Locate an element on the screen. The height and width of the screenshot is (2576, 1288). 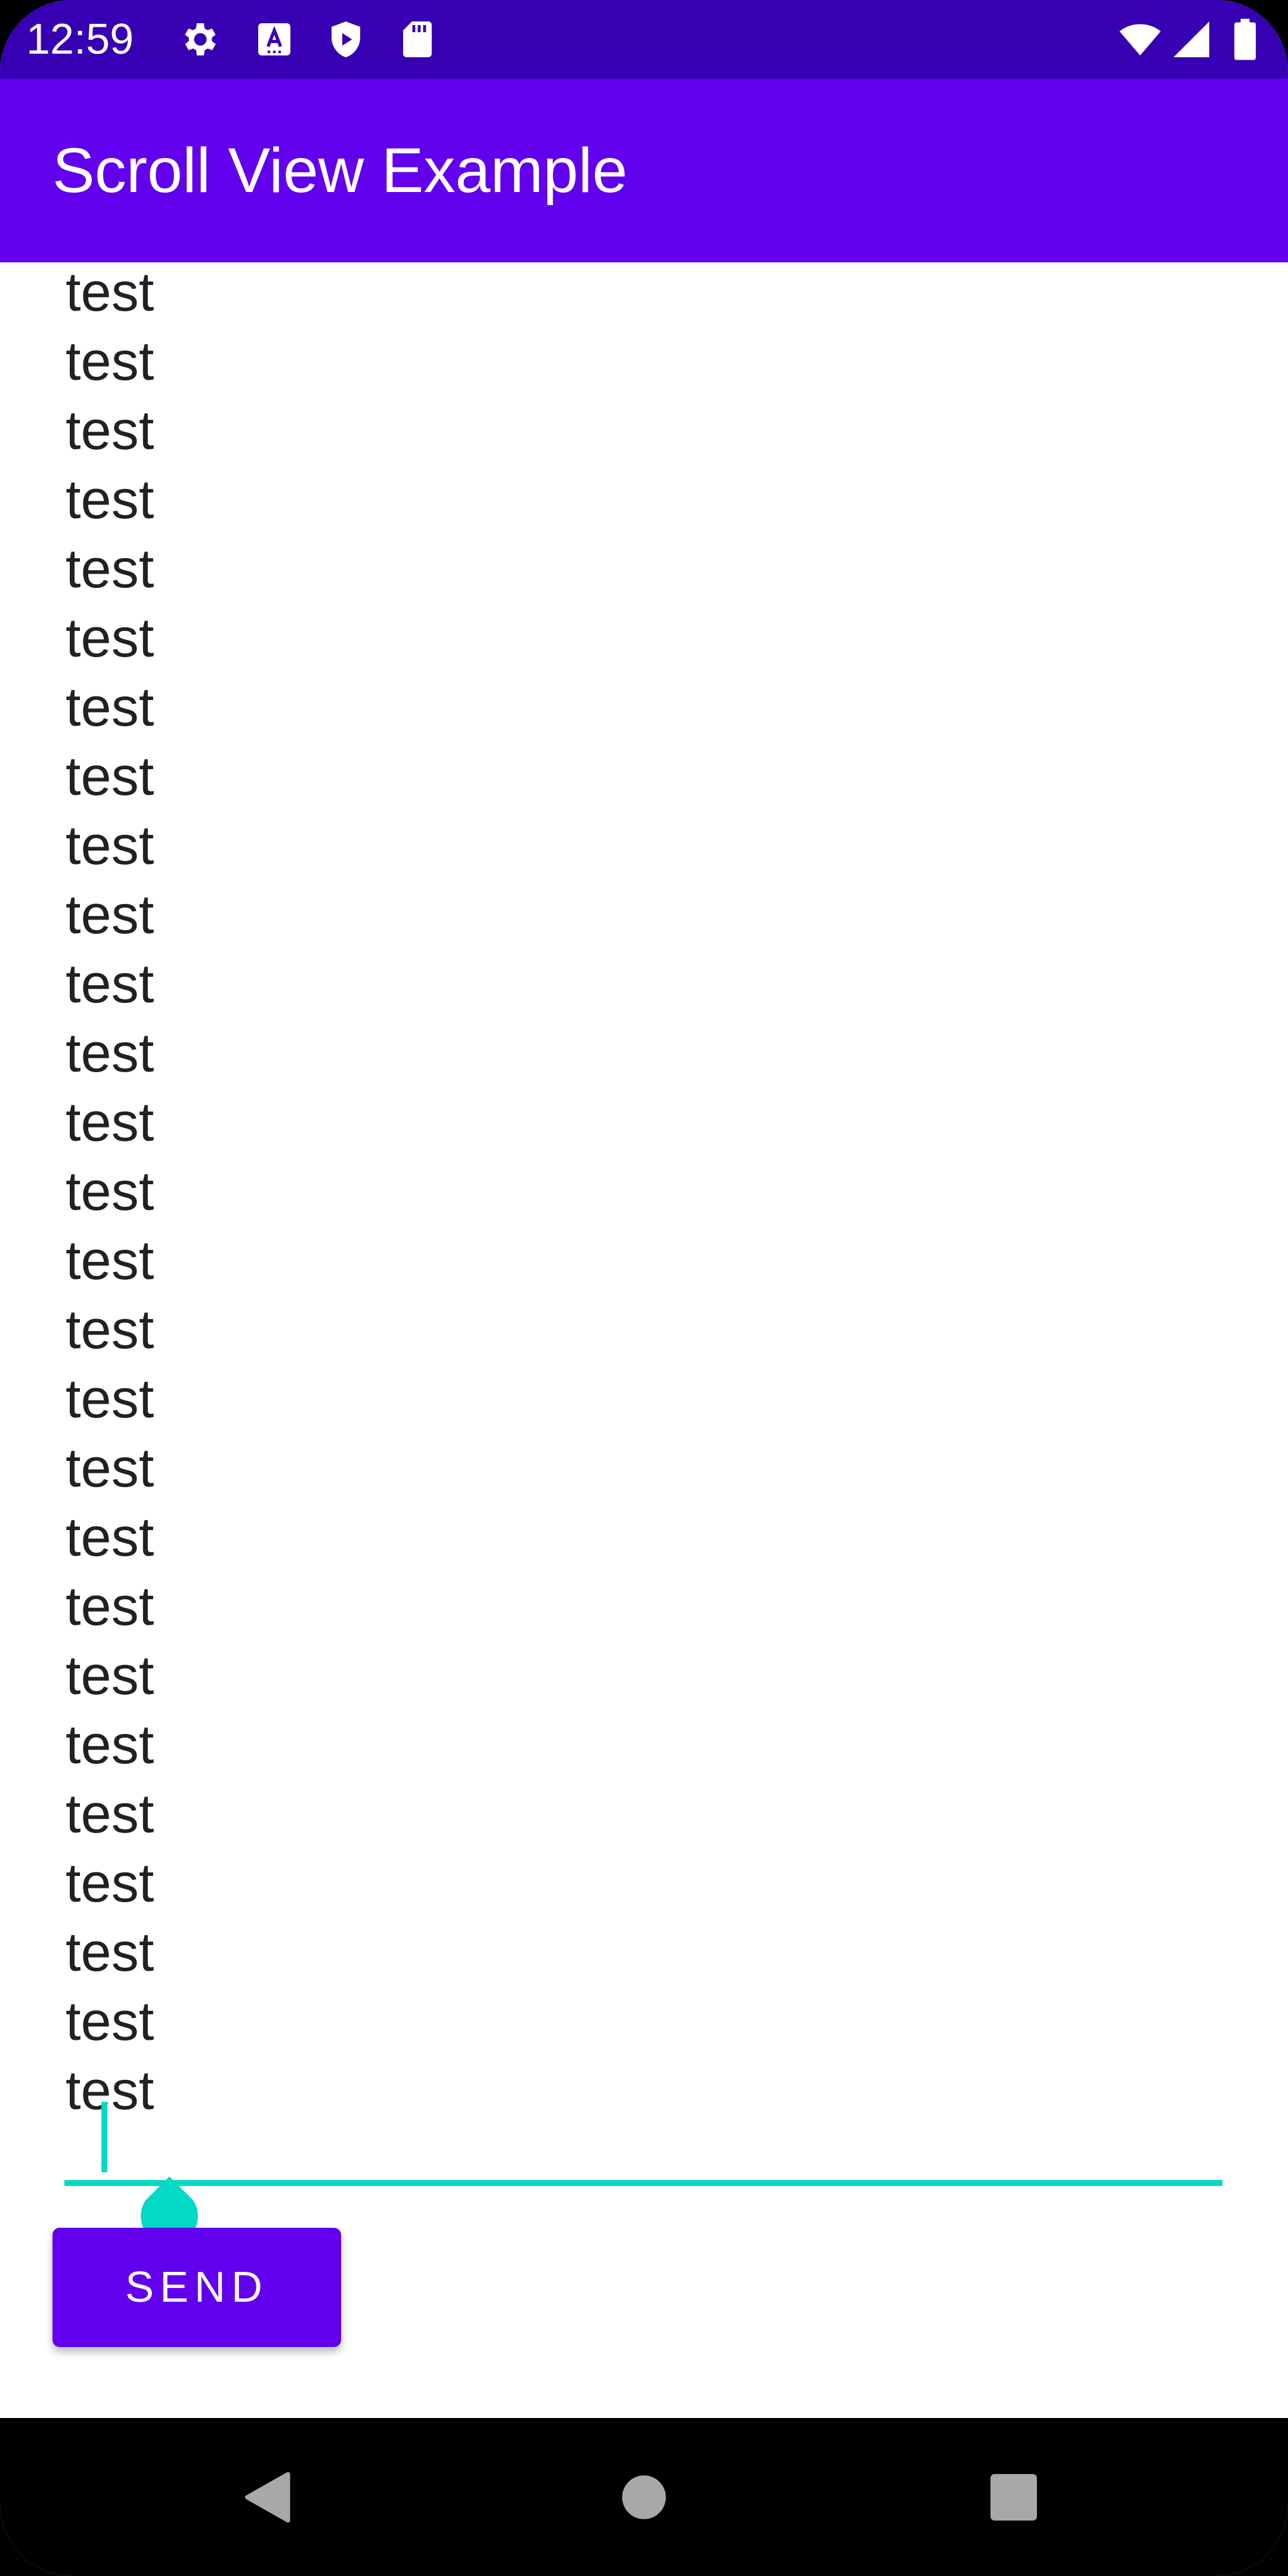
page-title: Scroll View Example is located at coordinates (340, 170).